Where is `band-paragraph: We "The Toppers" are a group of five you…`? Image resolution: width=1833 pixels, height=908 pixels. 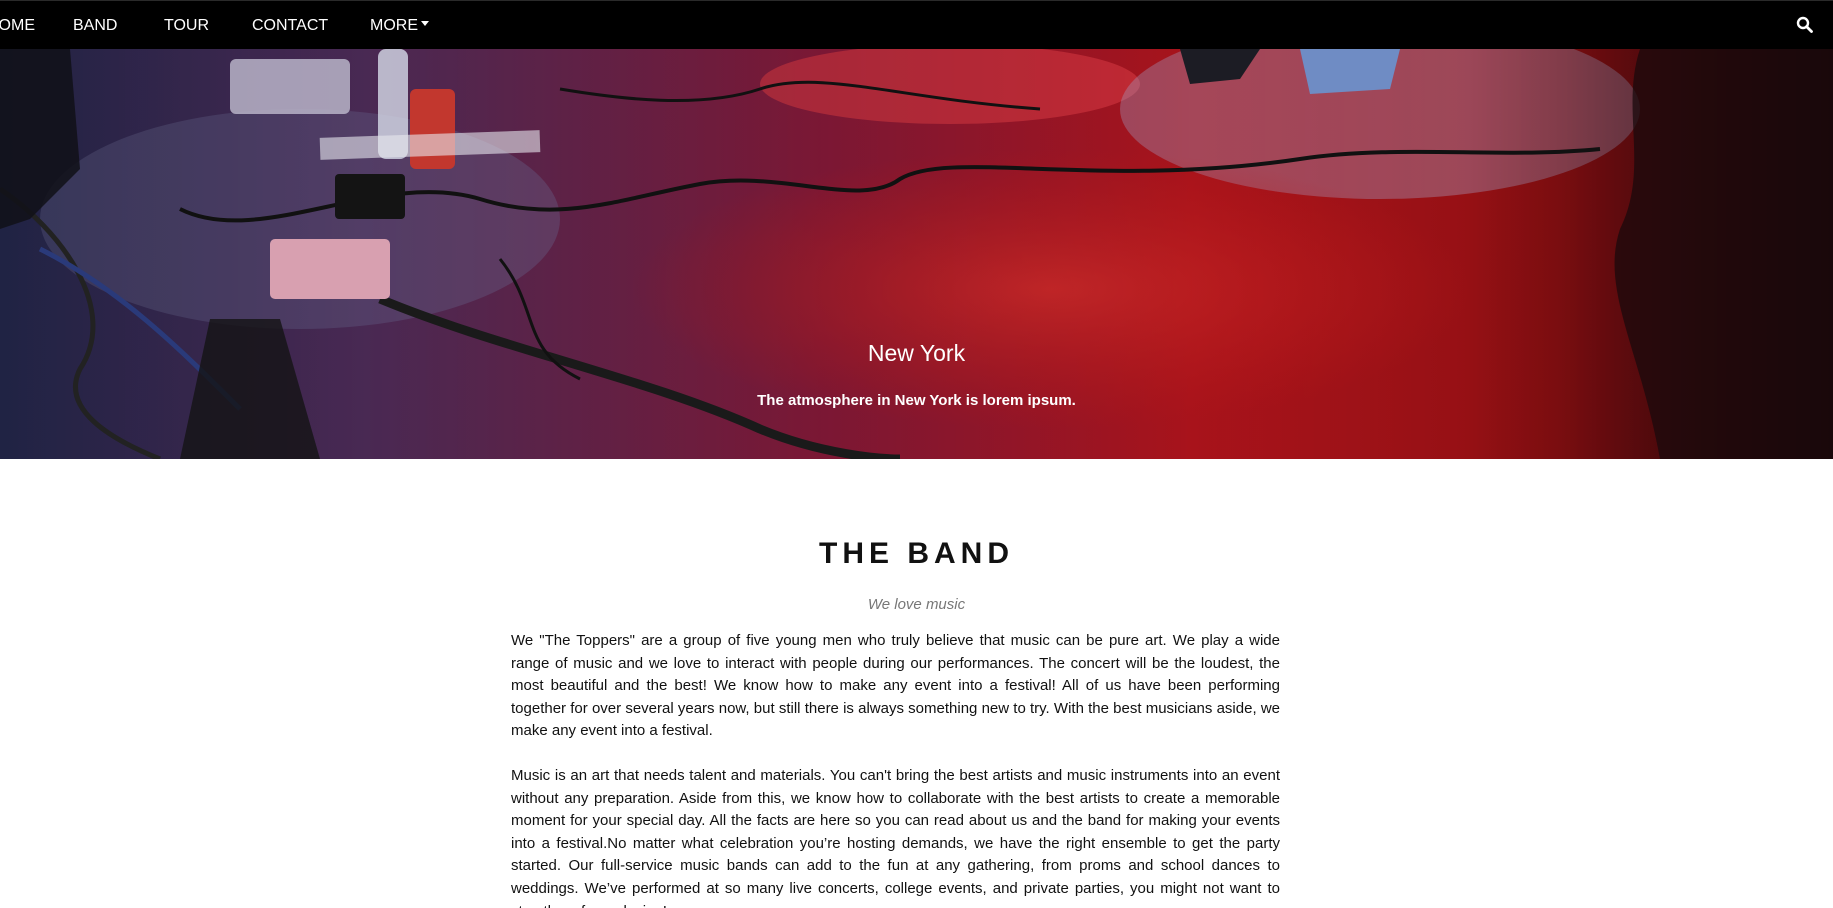 band-paragraph: We "The Toppers" are a group of five you… is located at coordinates (895, 686).